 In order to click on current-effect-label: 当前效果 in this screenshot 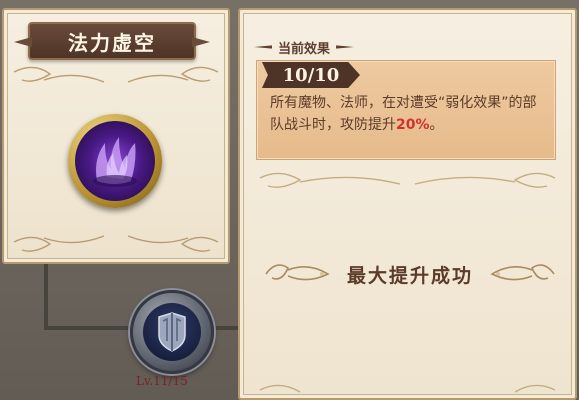, I will do `click(304, 49)`.